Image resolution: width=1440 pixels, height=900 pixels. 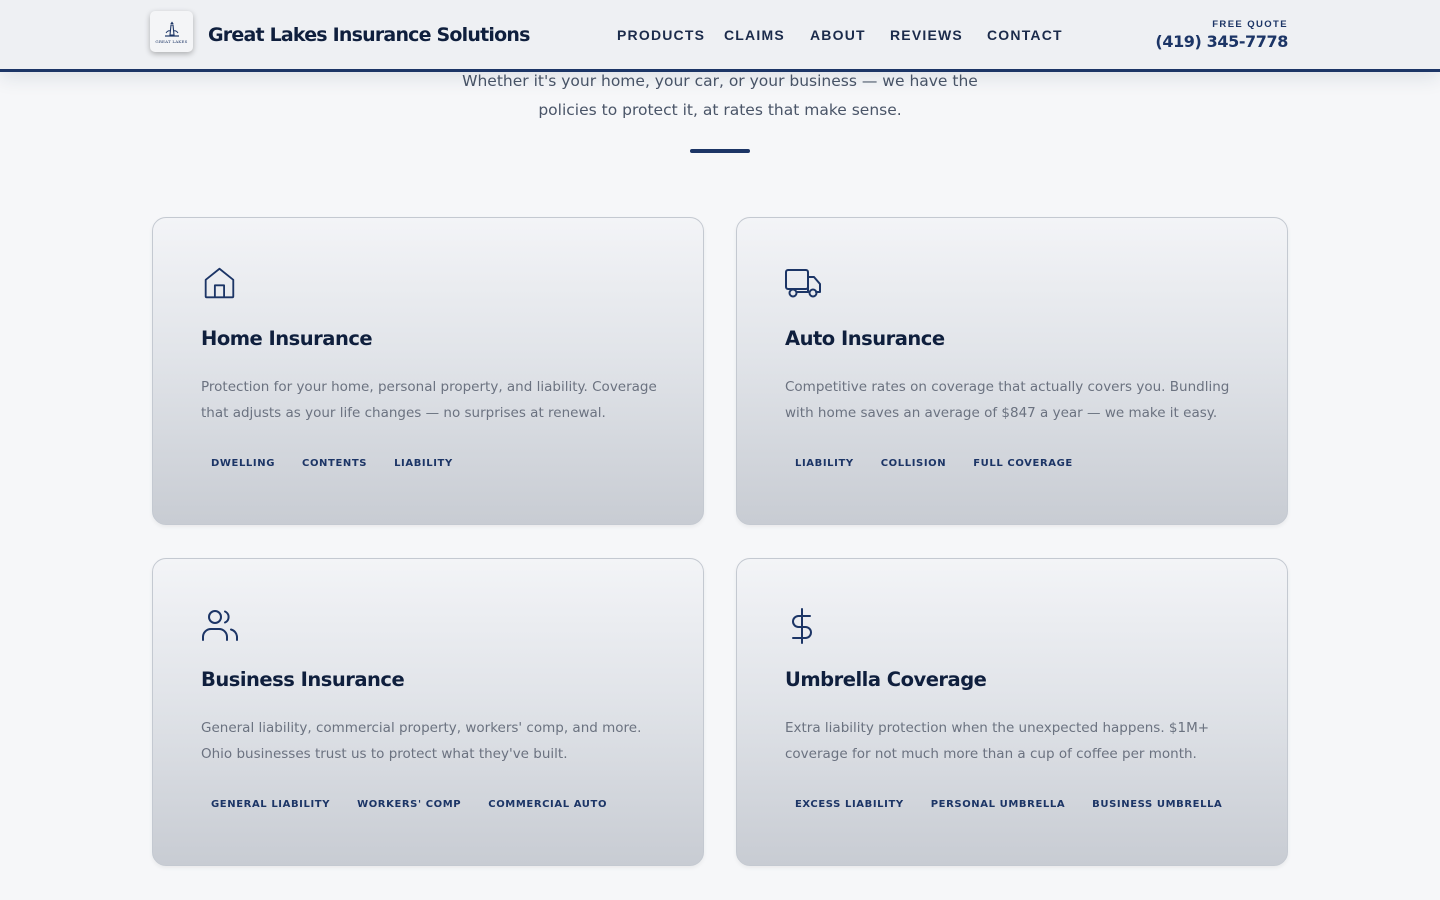 I want to click on nav-about: ABOUT, so click(x=838, y=35).